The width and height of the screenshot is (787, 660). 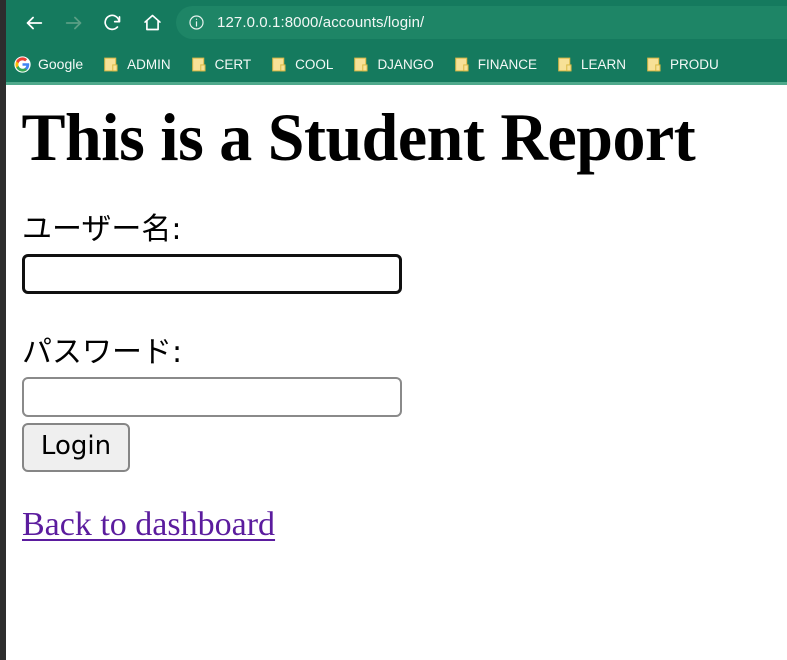 I want to click on address-bar-url: 127.0.0.1:8000/accounts/login/, so click(x=320, y=22).